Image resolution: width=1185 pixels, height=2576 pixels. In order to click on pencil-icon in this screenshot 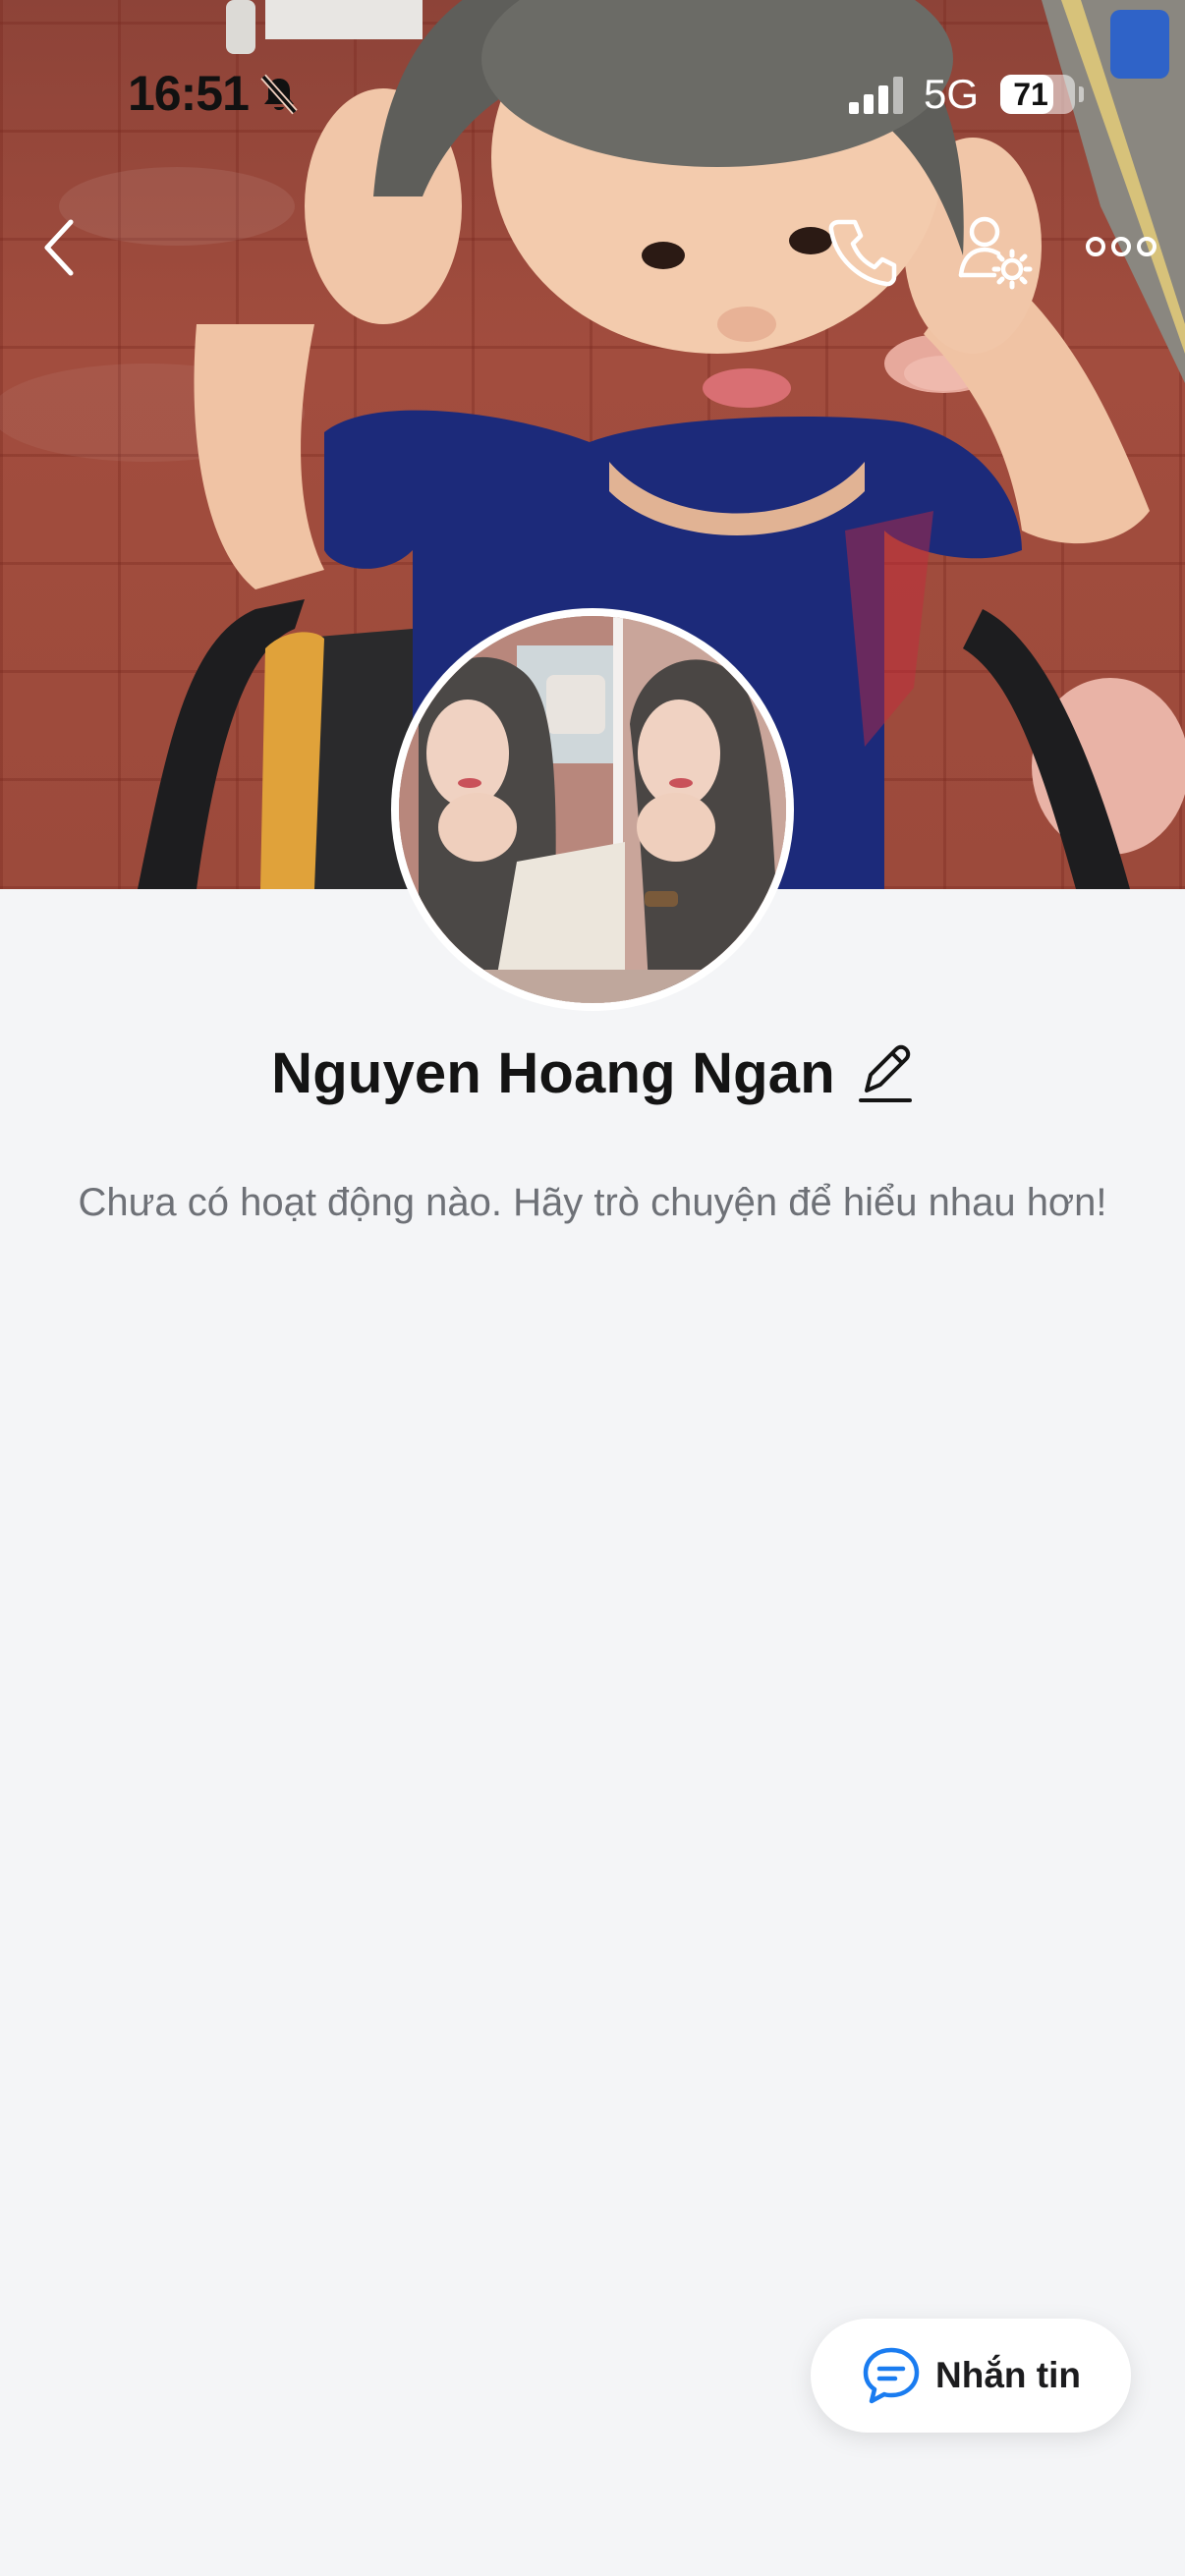, I will do `click(885, 1073)`.